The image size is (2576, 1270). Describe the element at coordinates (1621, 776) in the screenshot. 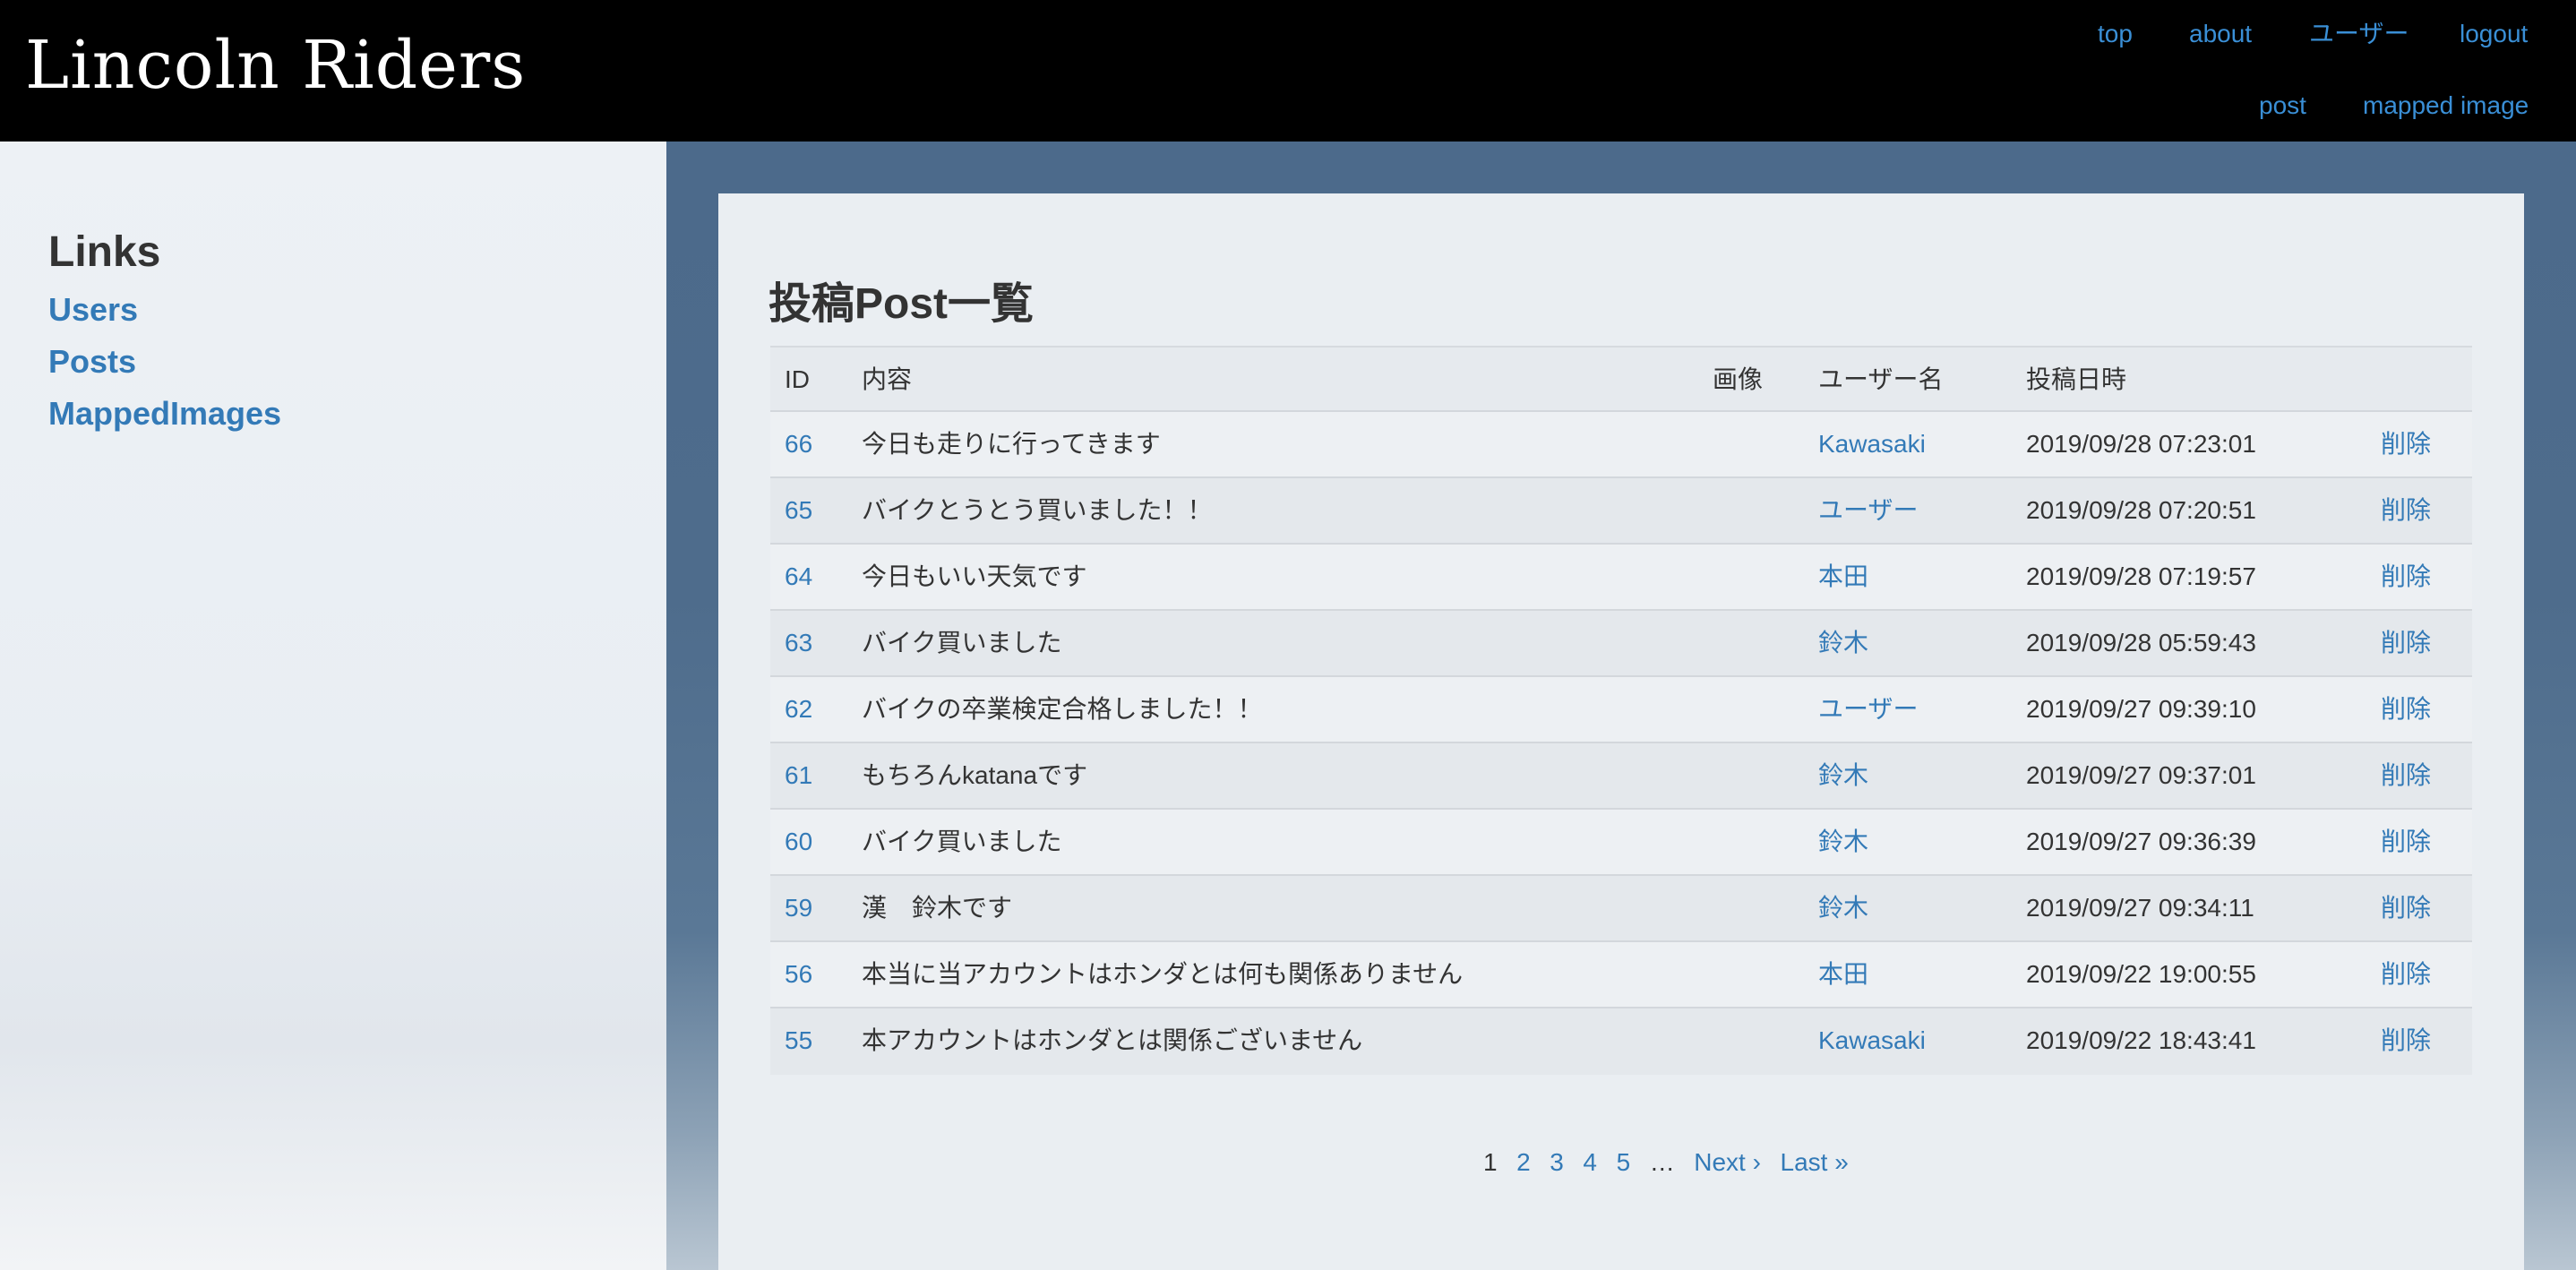

I see `table-row: 61 もちろんkatanaです 鈴木 2019/09/27 09:37:01 削除` at that location.